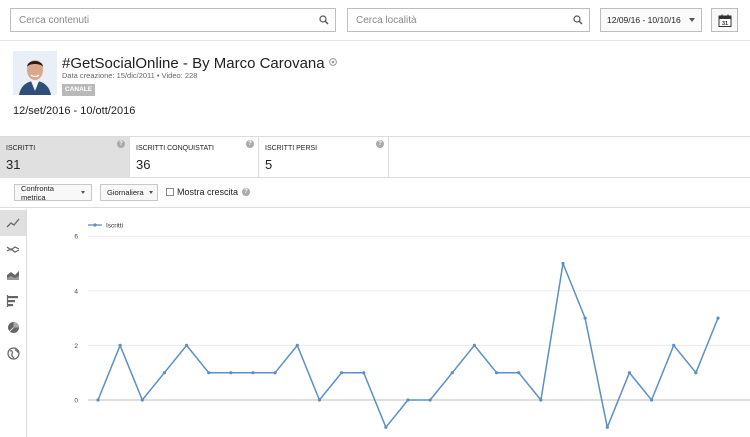 This screenshot has width=750, height=437. I want to click on channel-title: #GetSocialOnline - By Marco Carovana, so click(199, 62).